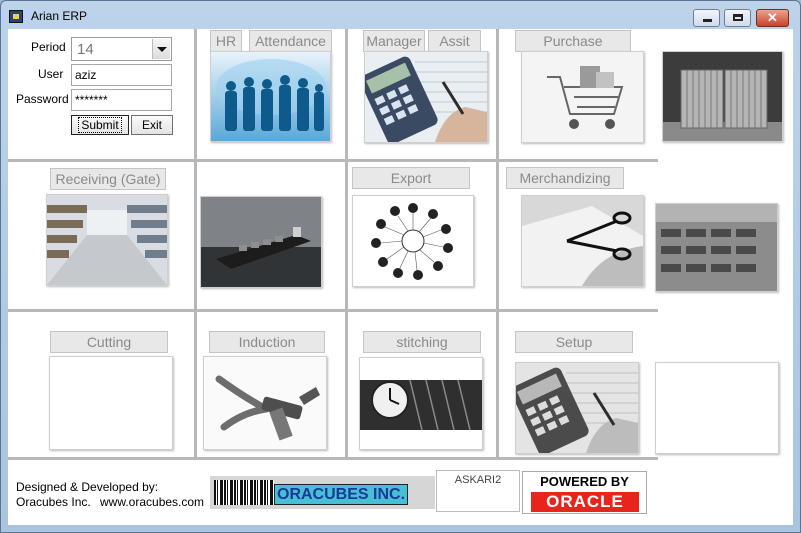 The image size is (801, 533). Describe the element at coordinates (413, 241) in the screenshot. I see `export-image` at that location.